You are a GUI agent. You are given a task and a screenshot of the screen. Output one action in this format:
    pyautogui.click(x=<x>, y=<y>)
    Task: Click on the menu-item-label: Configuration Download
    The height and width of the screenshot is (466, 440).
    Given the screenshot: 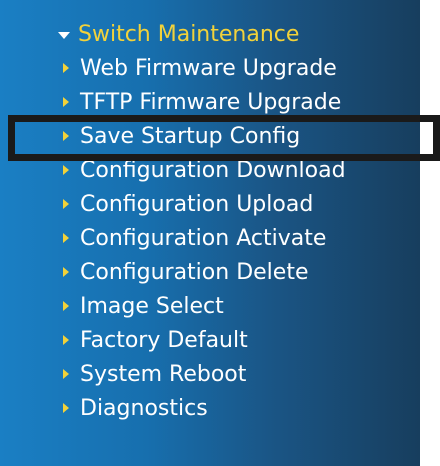 What is the action you would take?
    pyautogui.click(x=213, y=170)
    